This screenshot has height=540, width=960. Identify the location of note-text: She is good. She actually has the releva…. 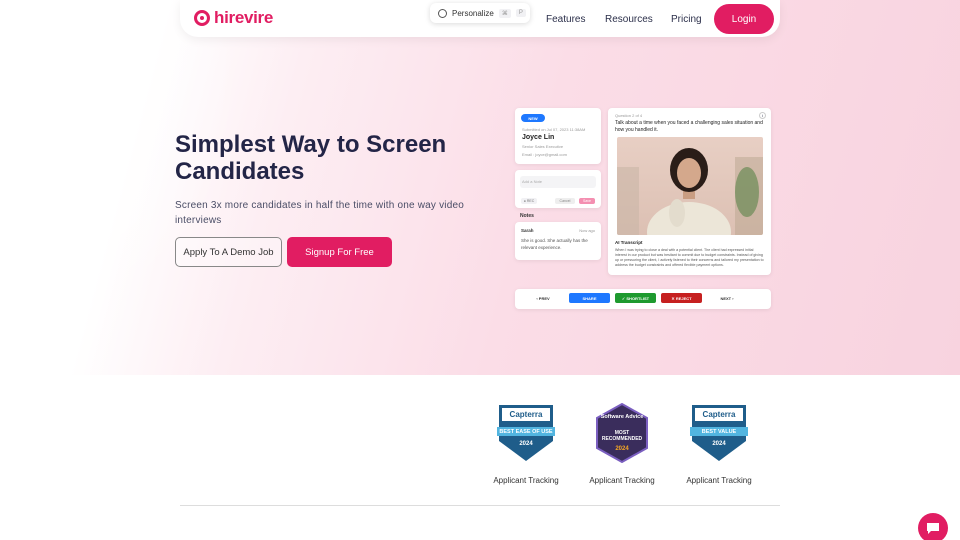
(554, 244).